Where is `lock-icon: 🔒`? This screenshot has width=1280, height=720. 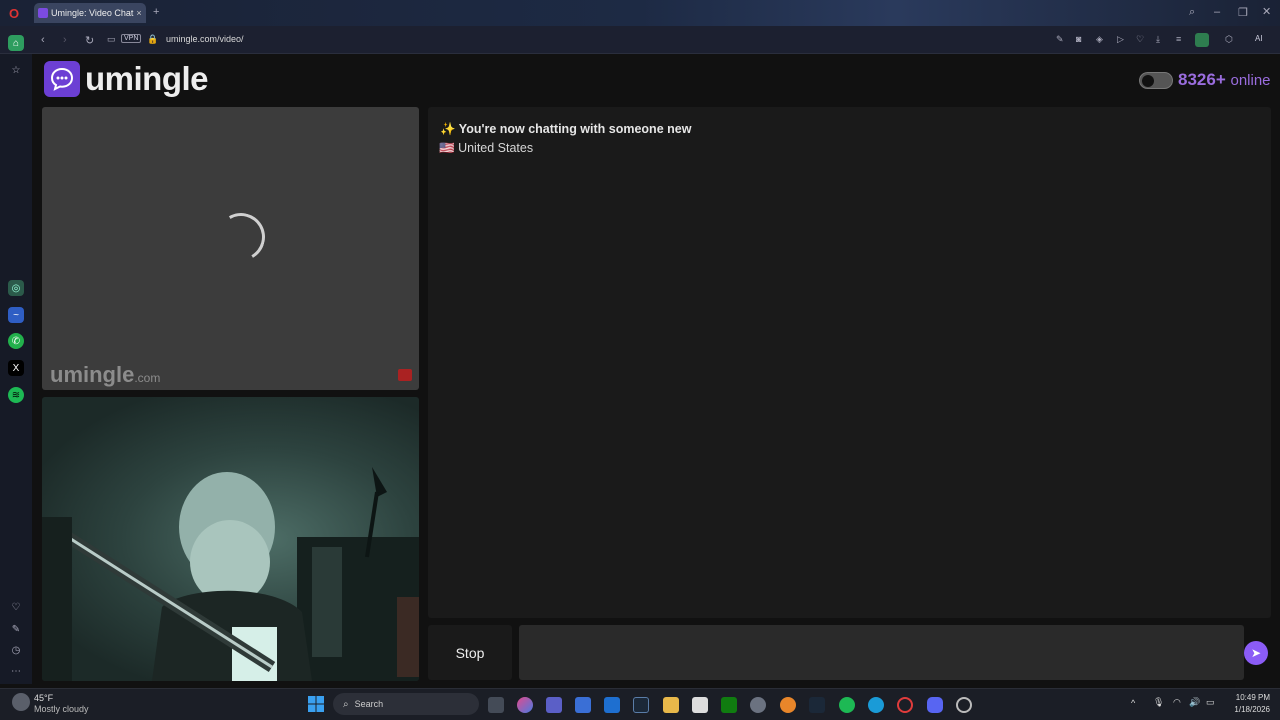 lock-icon: 🔒 is located at coordinates (153, 39).